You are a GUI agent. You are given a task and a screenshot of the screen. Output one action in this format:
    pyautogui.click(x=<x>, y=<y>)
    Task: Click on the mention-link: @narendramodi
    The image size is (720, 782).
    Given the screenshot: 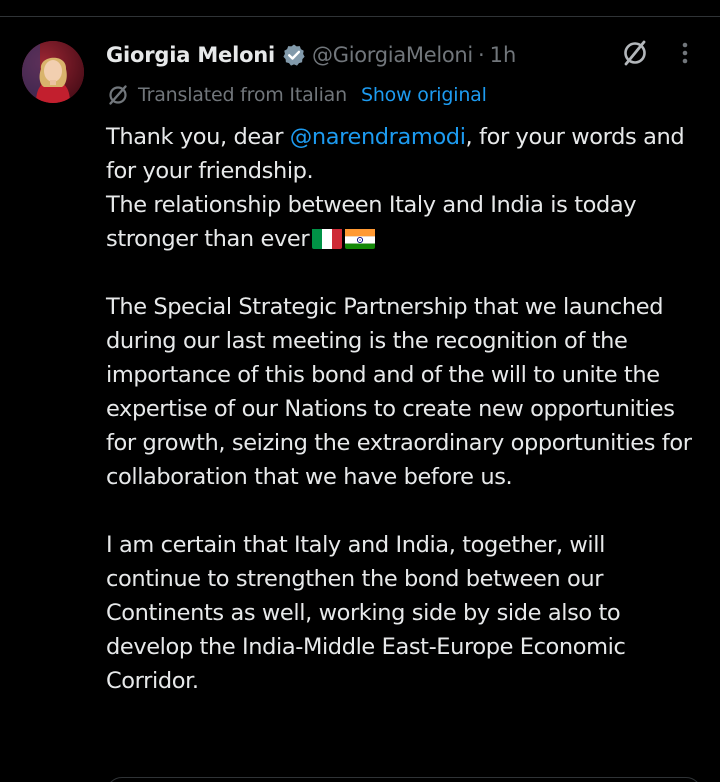 What is the action you would take?
    pyautogui.click(x=378, y=137)
    